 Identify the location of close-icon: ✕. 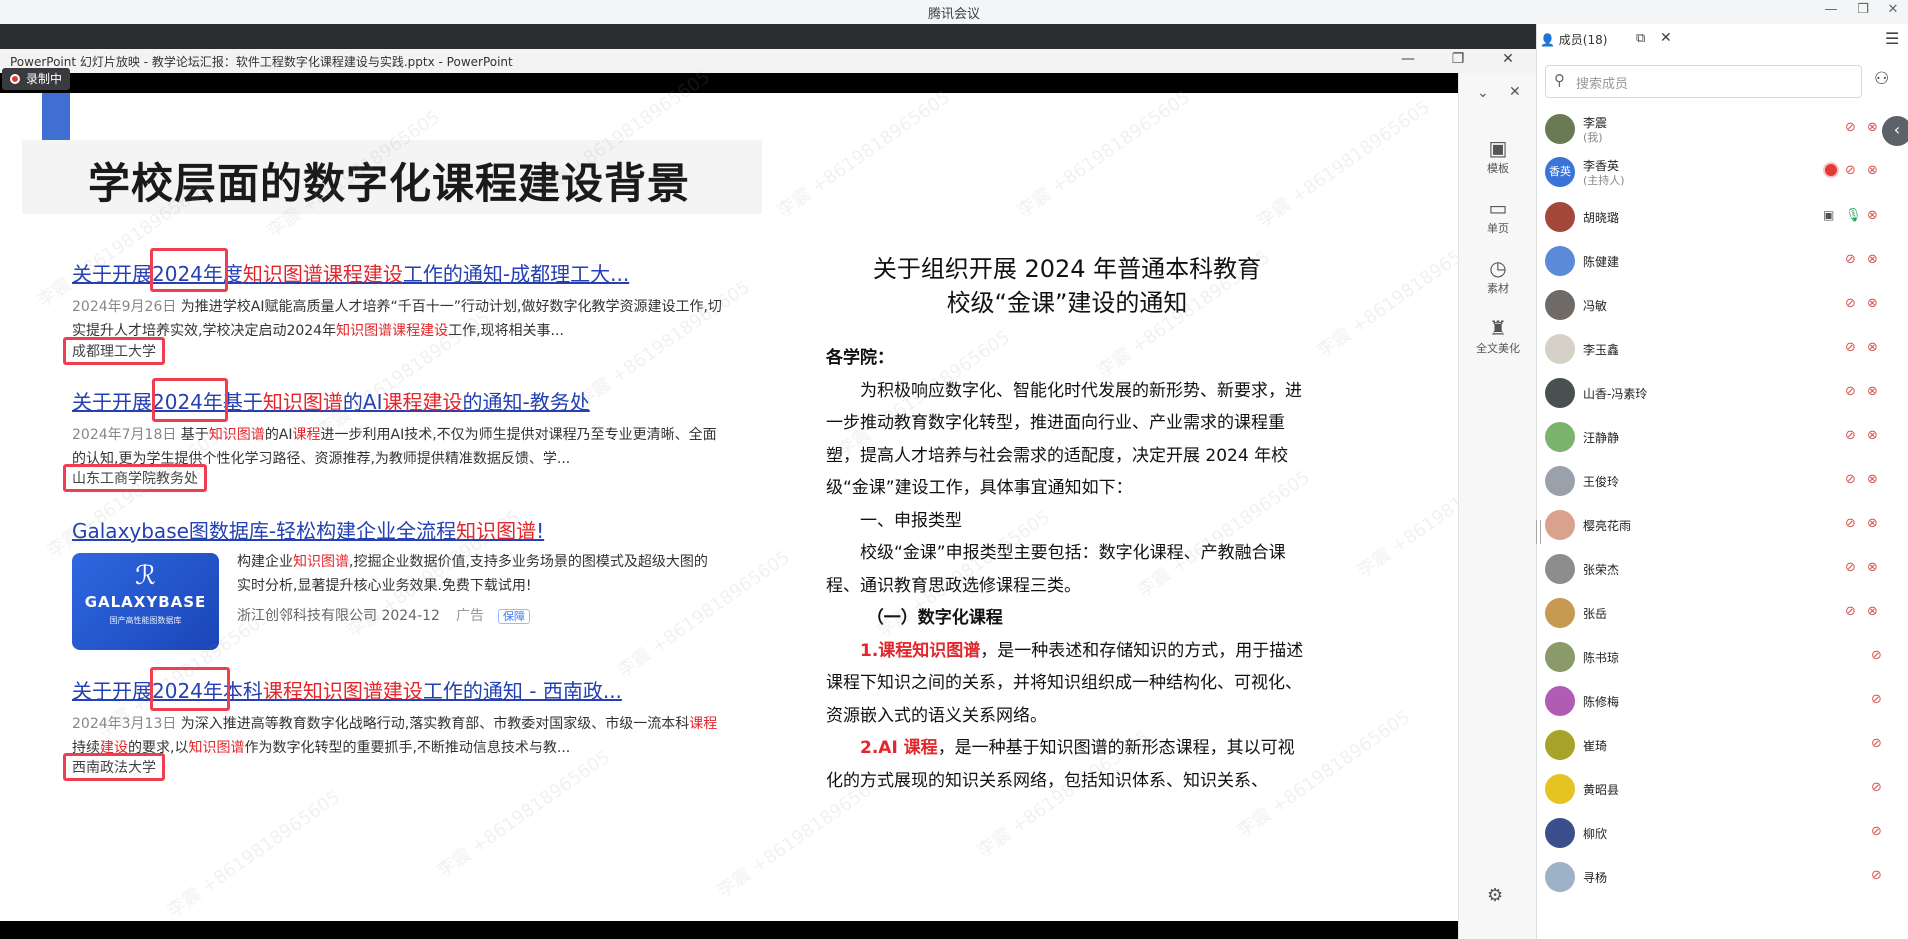
(1893, 9).